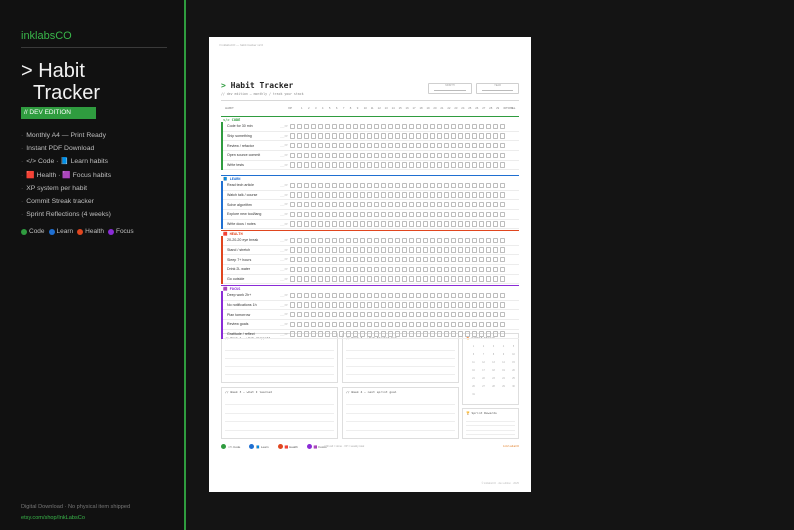  I want to click on habit-row: Gratitude / reflect ___XP, so click(371, 335).